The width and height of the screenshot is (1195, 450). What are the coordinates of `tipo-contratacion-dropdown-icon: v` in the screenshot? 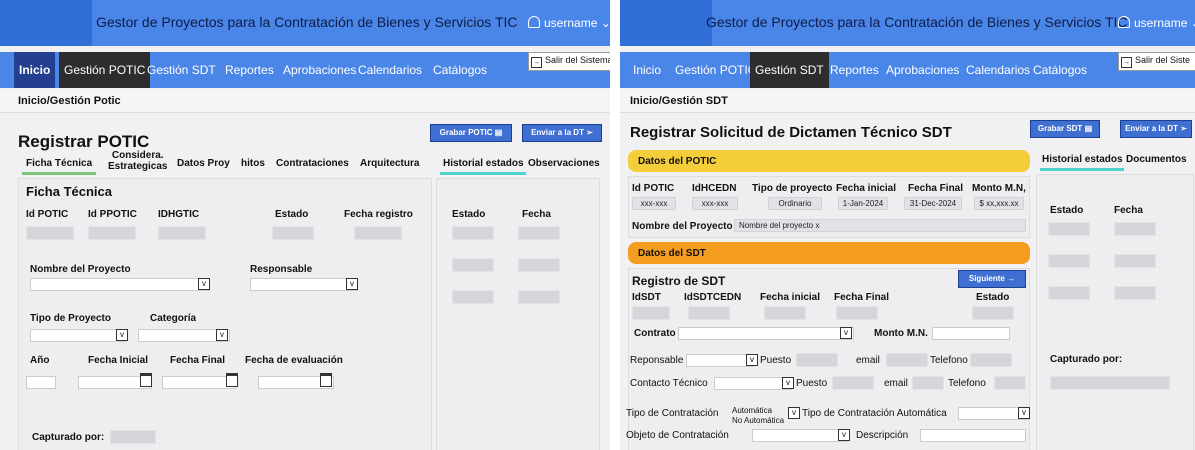 It's located at (794, 413).